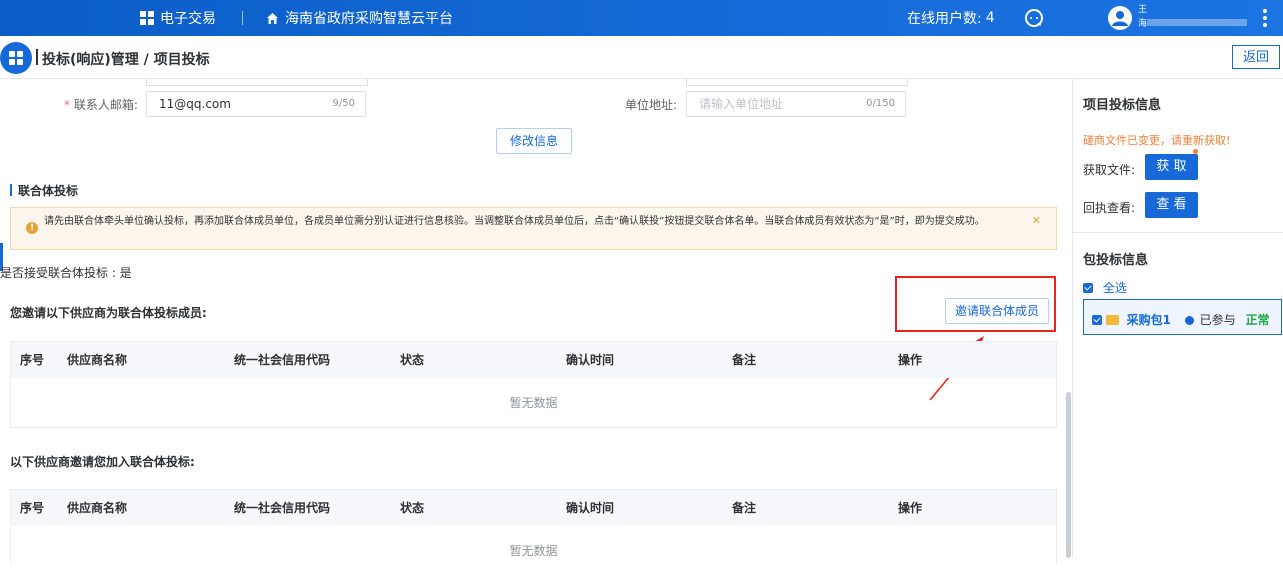 This screenshot has height=576, width=1283. What do you see at coordinates (1181, 319) in the screenshot?
I see `package-row: 采购包1 已参与 正常` at bounding box center [1181, 319].